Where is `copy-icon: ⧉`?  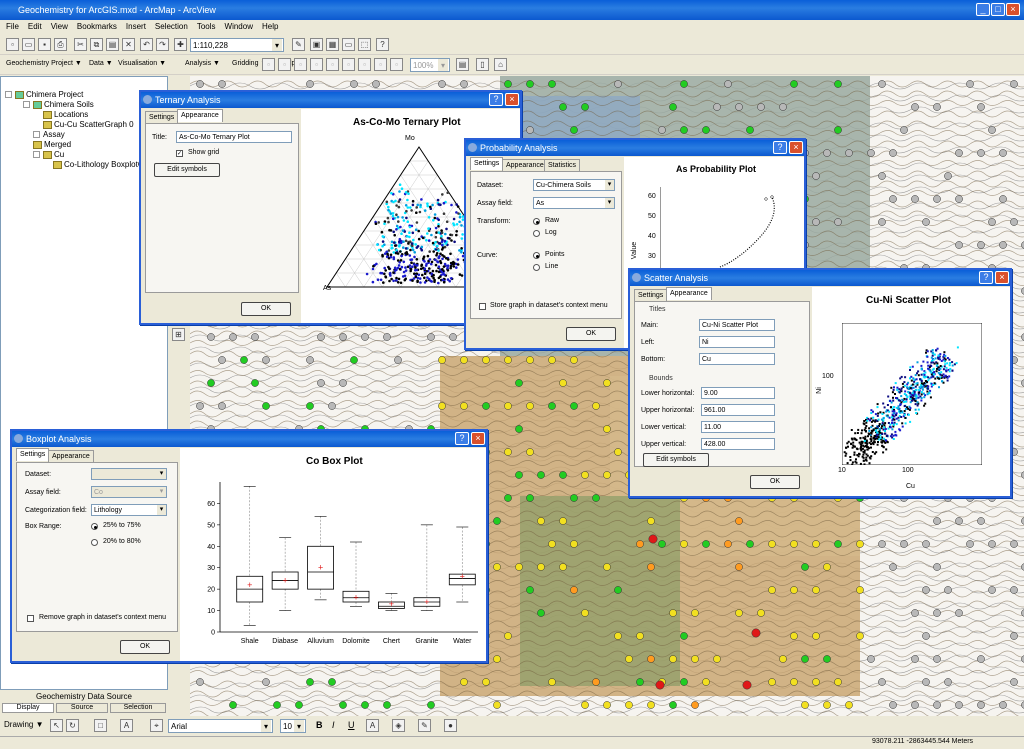 copy-icon: ⧉ is located at coordinates (96, 44).